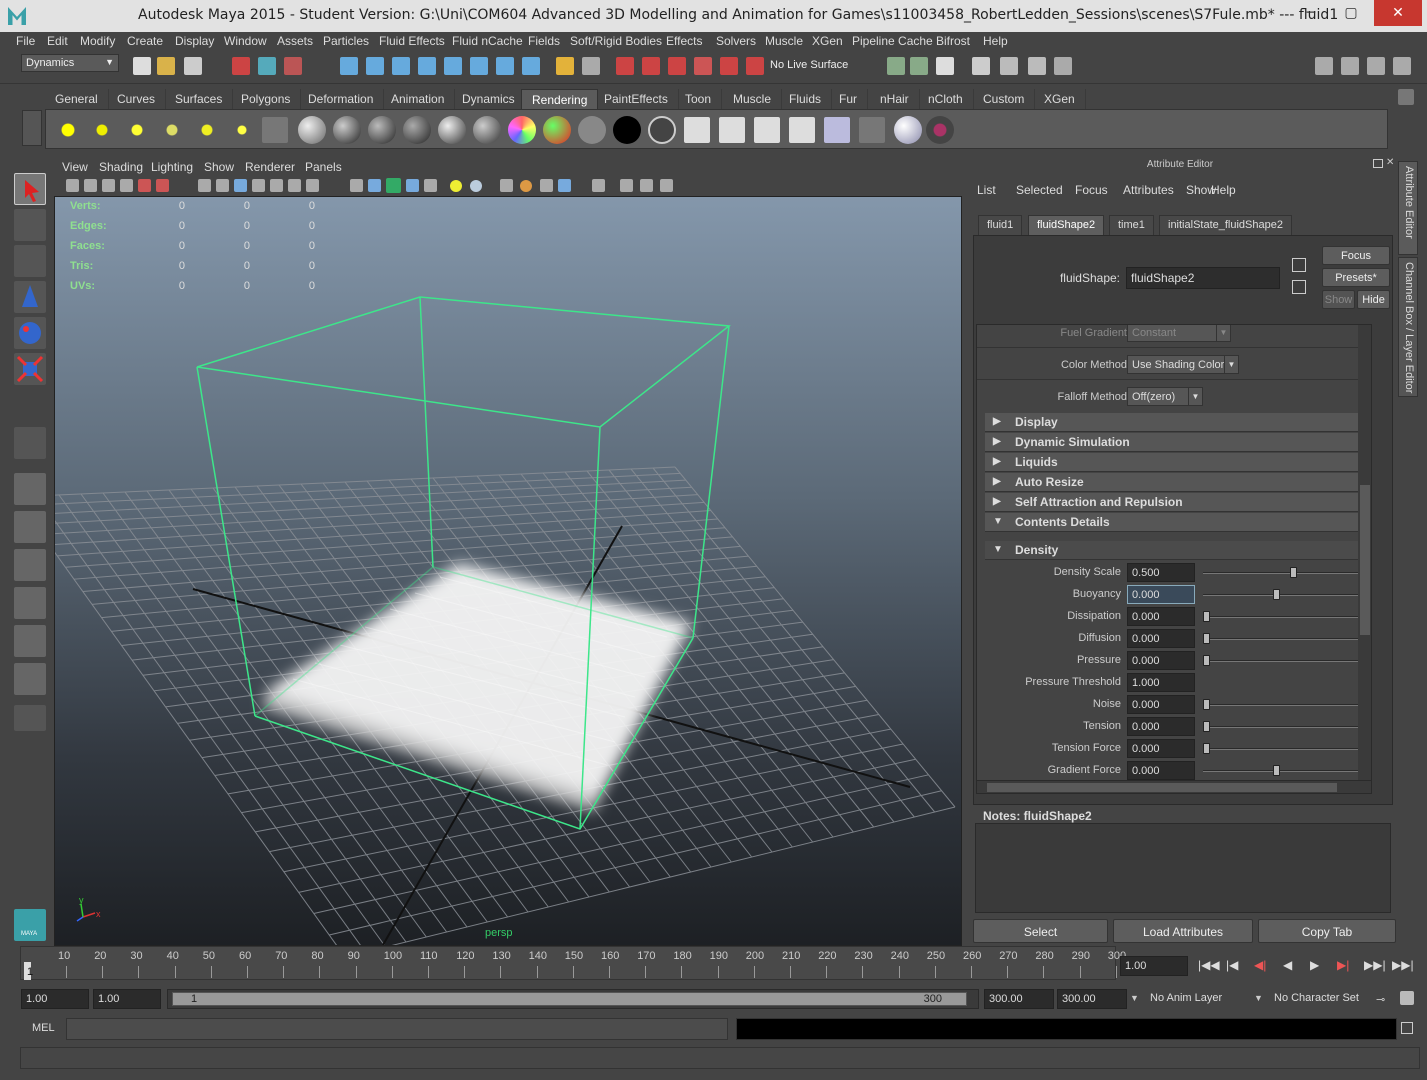 The height and width of the screenshot is (1080, 1427). Describe the element at coordinates (946, 99) in the screenshot. I see `shelf-tab-ncloth: nCloth` at that location.